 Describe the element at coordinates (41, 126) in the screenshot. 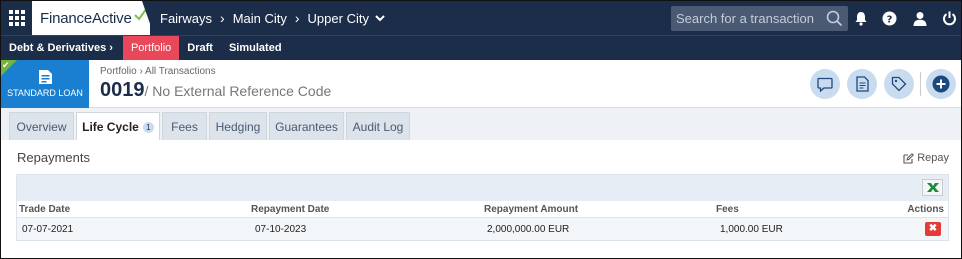

I see `tab-overview: Overview` at that location.